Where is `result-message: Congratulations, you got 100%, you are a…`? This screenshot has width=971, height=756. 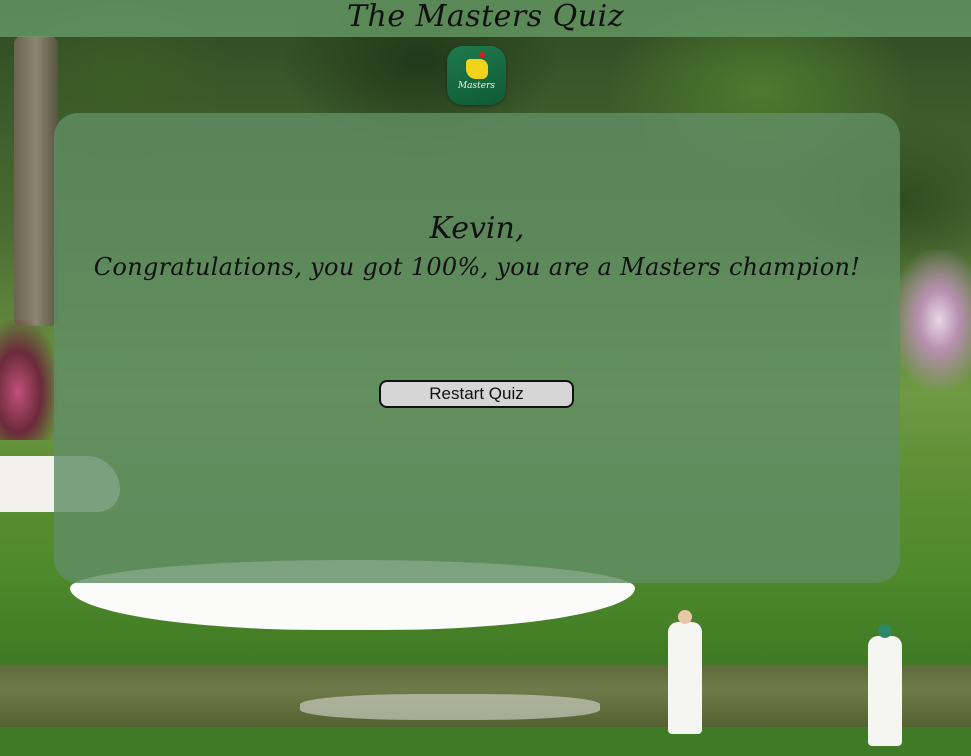
result-message: Congratulations, you got 100%, you are a… is located at coordinates (477, 267).